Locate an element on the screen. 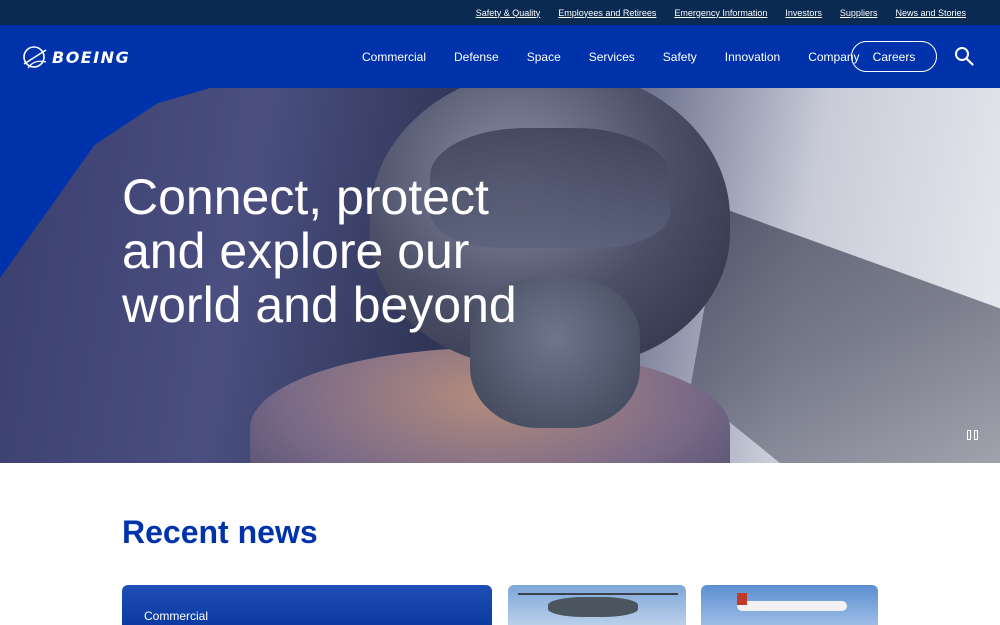 This screenshot has width=1000, height=625. recent-news-title: Recent news is located at coordinates (220, 532).